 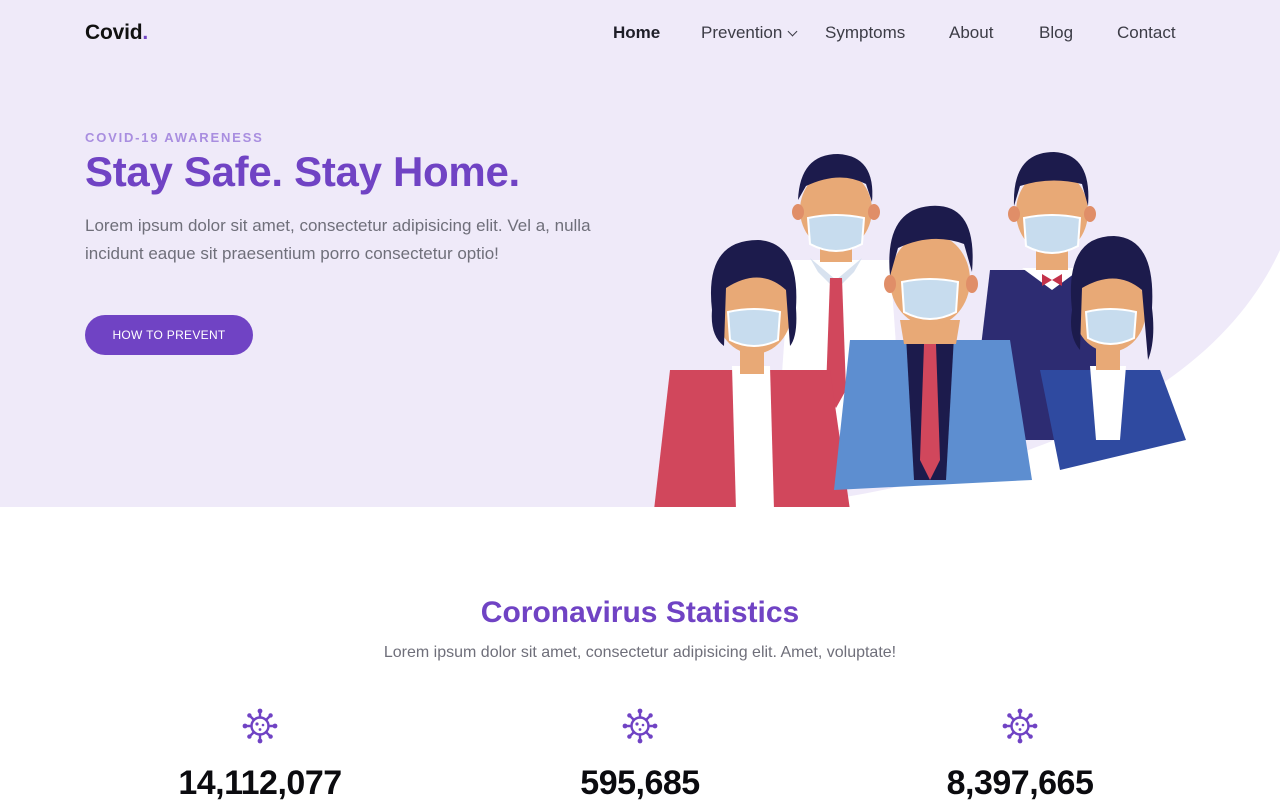 What do you see at coordinates (169, 335) in the screenshot?
I see `how-to-prevent-button: HOW TO PREVENT` at bounding box center [169, 335].